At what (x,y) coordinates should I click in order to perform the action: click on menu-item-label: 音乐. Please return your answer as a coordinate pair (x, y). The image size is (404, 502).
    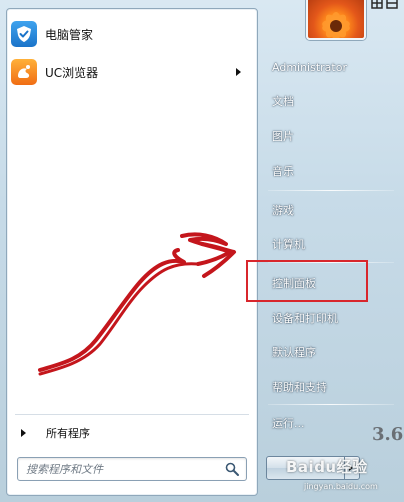
    Looking at the image, I should click on (283, 171).